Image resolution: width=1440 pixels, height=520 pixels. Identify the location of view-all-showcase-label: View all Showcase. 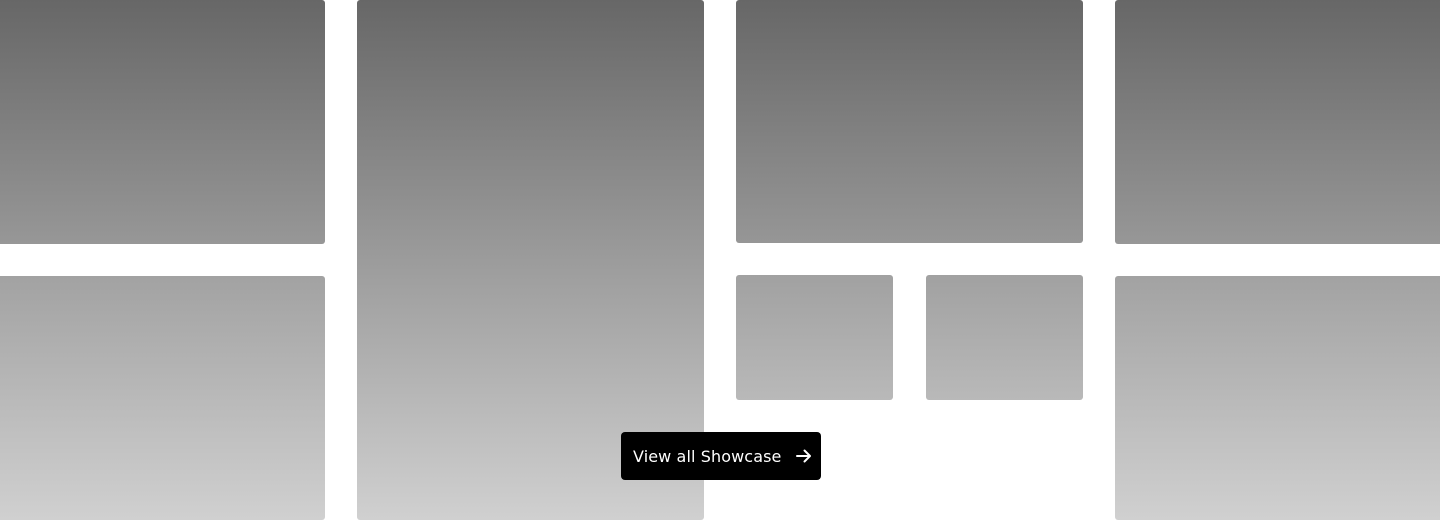
(707, 456).